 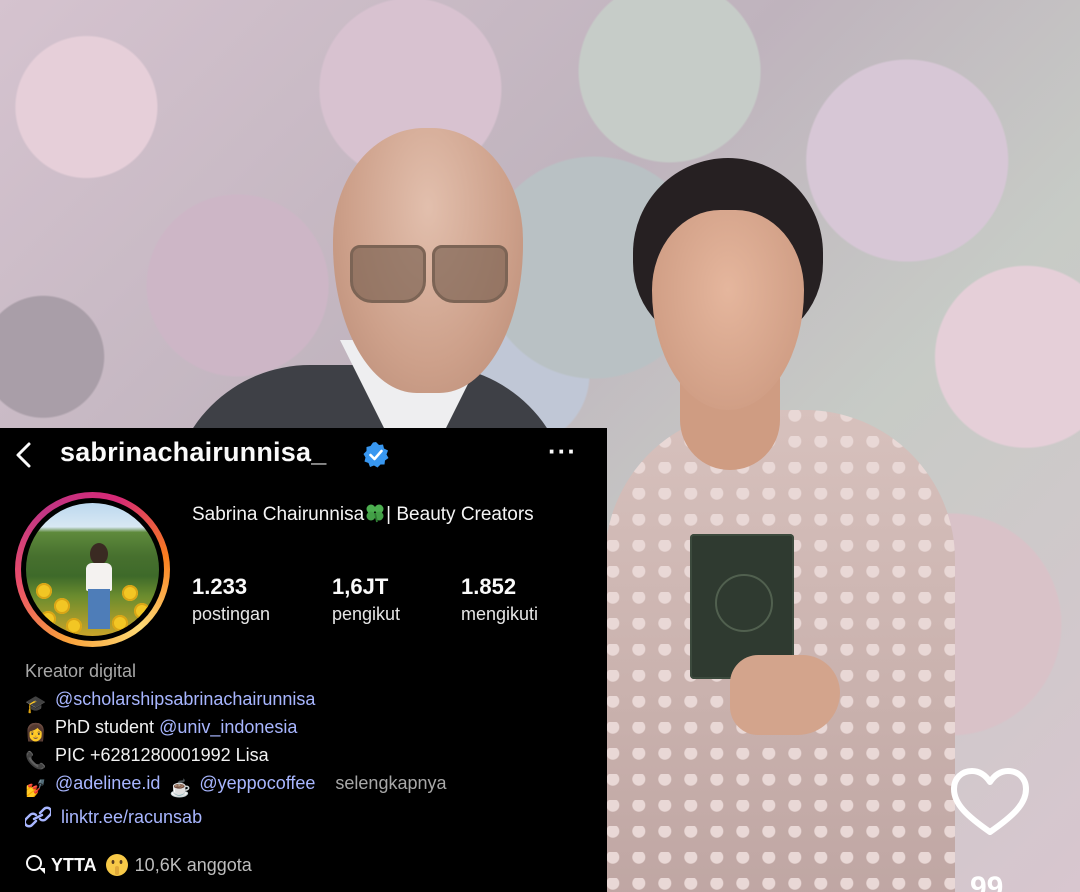 What do you see at coordinates (180, 788) in the screenshot?
I see `coffee-icon: ☕` at bounding box center [180, 788].